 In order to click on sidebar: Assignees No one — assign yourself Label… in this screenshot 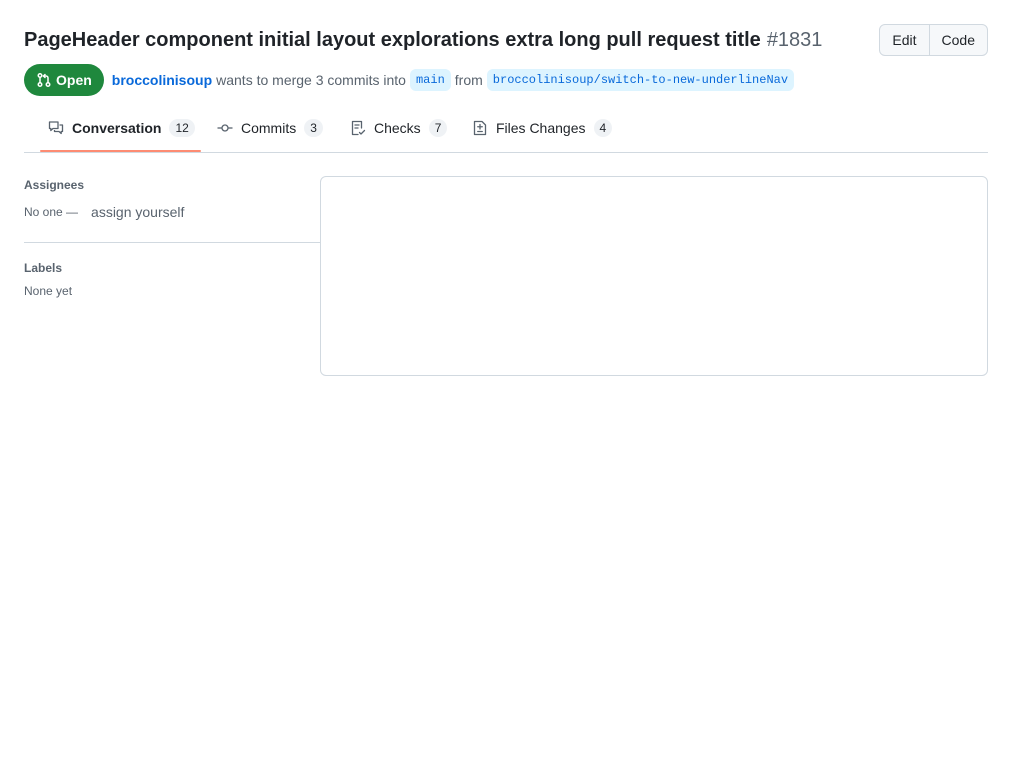, I will do `click(172, 237)`.